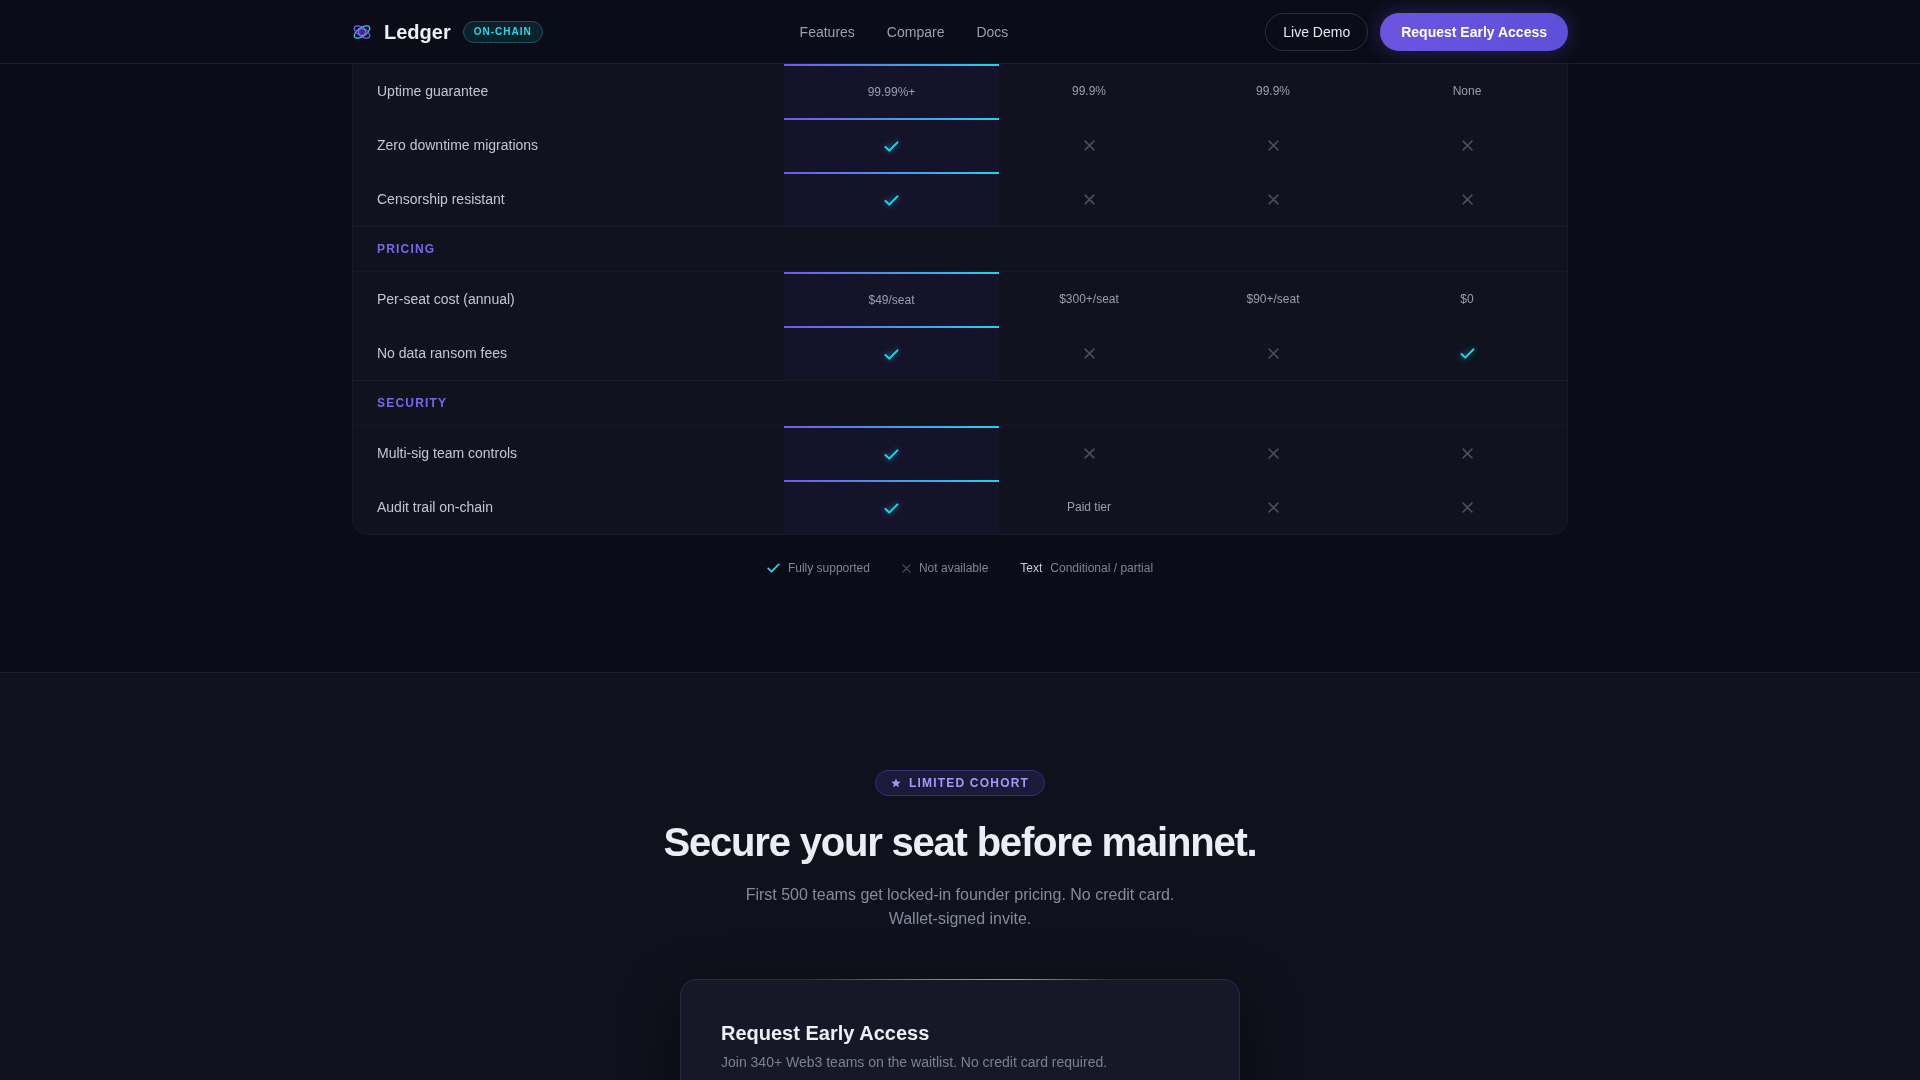 This screenshot has height=1080, width=1920. What do you see at coordinates (417, 31) in the screenshot?
I see `brand-name: Ledger` at bounding box center [417, 31].